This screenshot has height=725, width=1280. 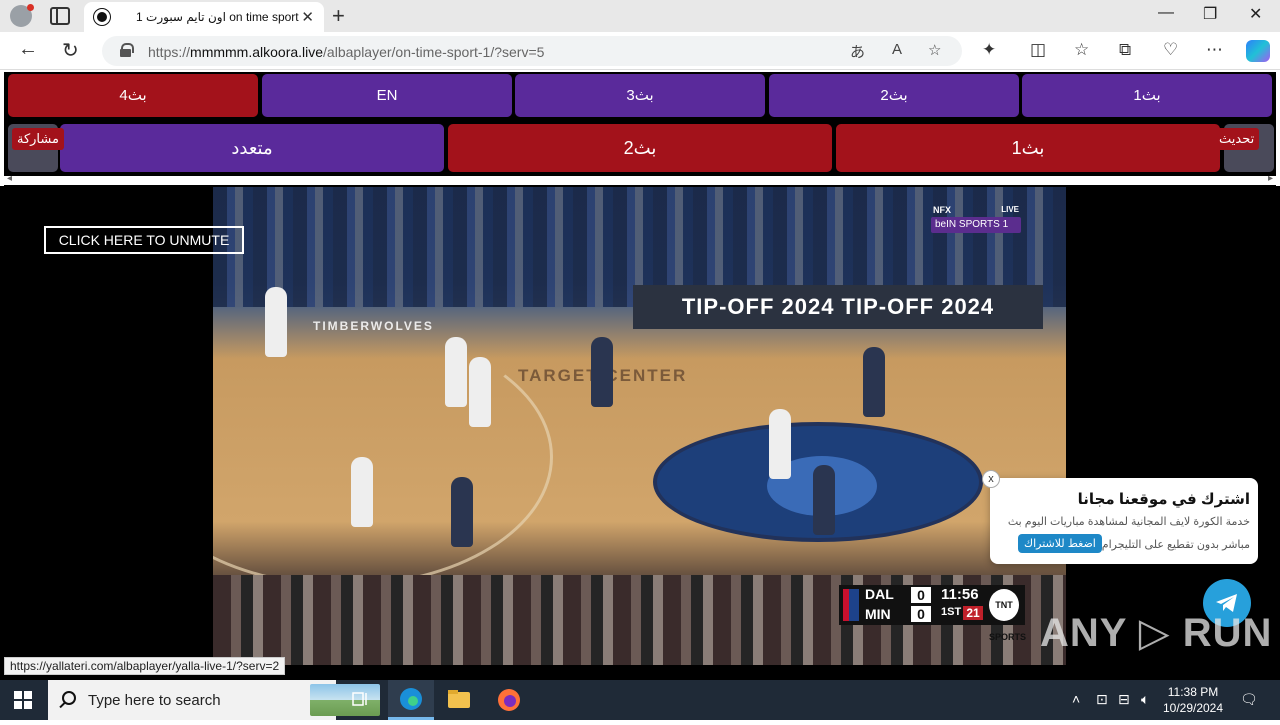 What do you see at coordinates (307, 17) in the screenshot?
I see `tab-close-icon: ✕` at bounding box center [307, 17].